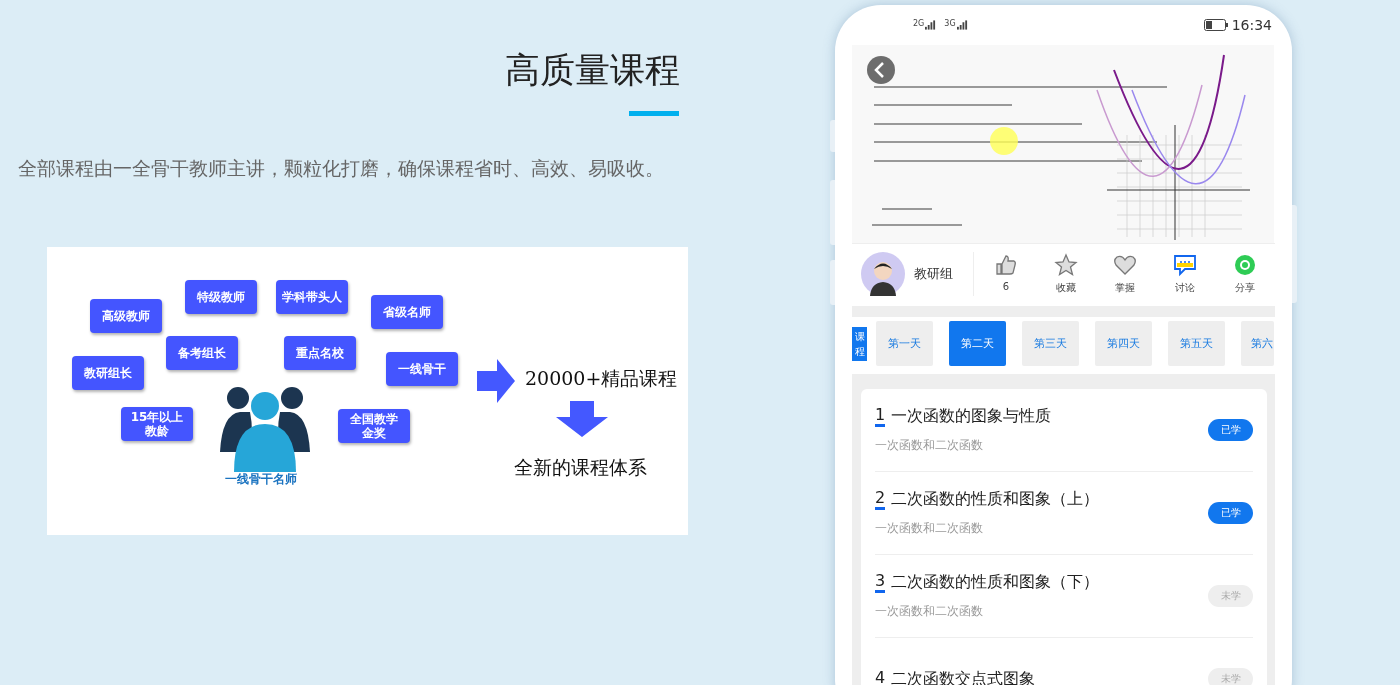 Image resolution: width=1400 pixels, height=685 pixels. Describe the element at coordinates (1123, 343) in the screenshot. I see `day-tab: 第四天` at that location.